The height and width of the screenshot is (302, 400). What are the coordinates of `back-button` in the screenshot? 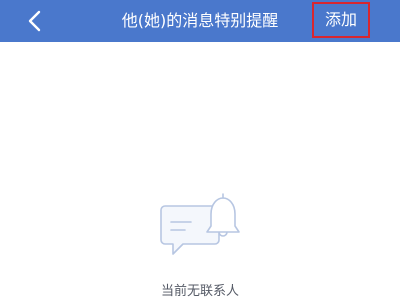 It's located at (35, 21).